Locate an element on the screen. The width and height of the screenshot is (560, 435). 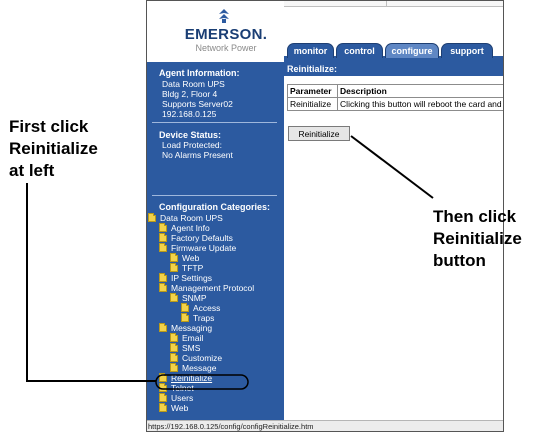
brand-header: EMERSON. Network Power is located at coordinates (215, 31).